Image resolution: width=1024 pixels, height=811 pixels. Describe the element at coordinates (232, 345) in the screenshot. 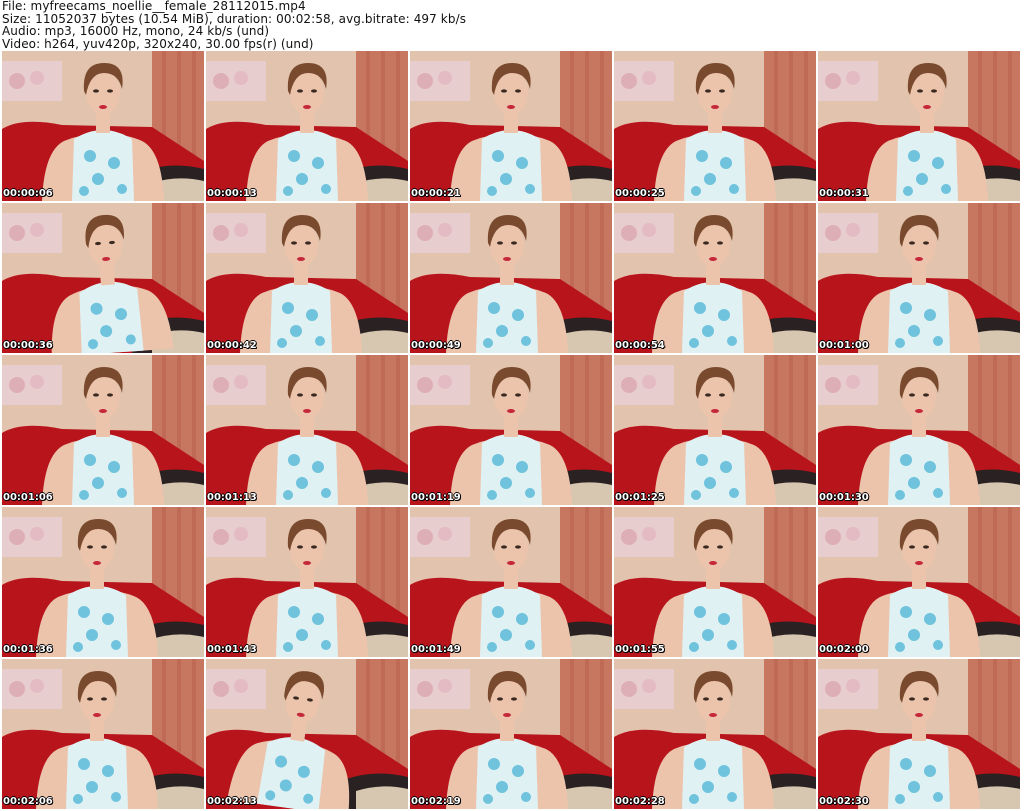

I see `frame-timestamp: 00:00:42` at that location.